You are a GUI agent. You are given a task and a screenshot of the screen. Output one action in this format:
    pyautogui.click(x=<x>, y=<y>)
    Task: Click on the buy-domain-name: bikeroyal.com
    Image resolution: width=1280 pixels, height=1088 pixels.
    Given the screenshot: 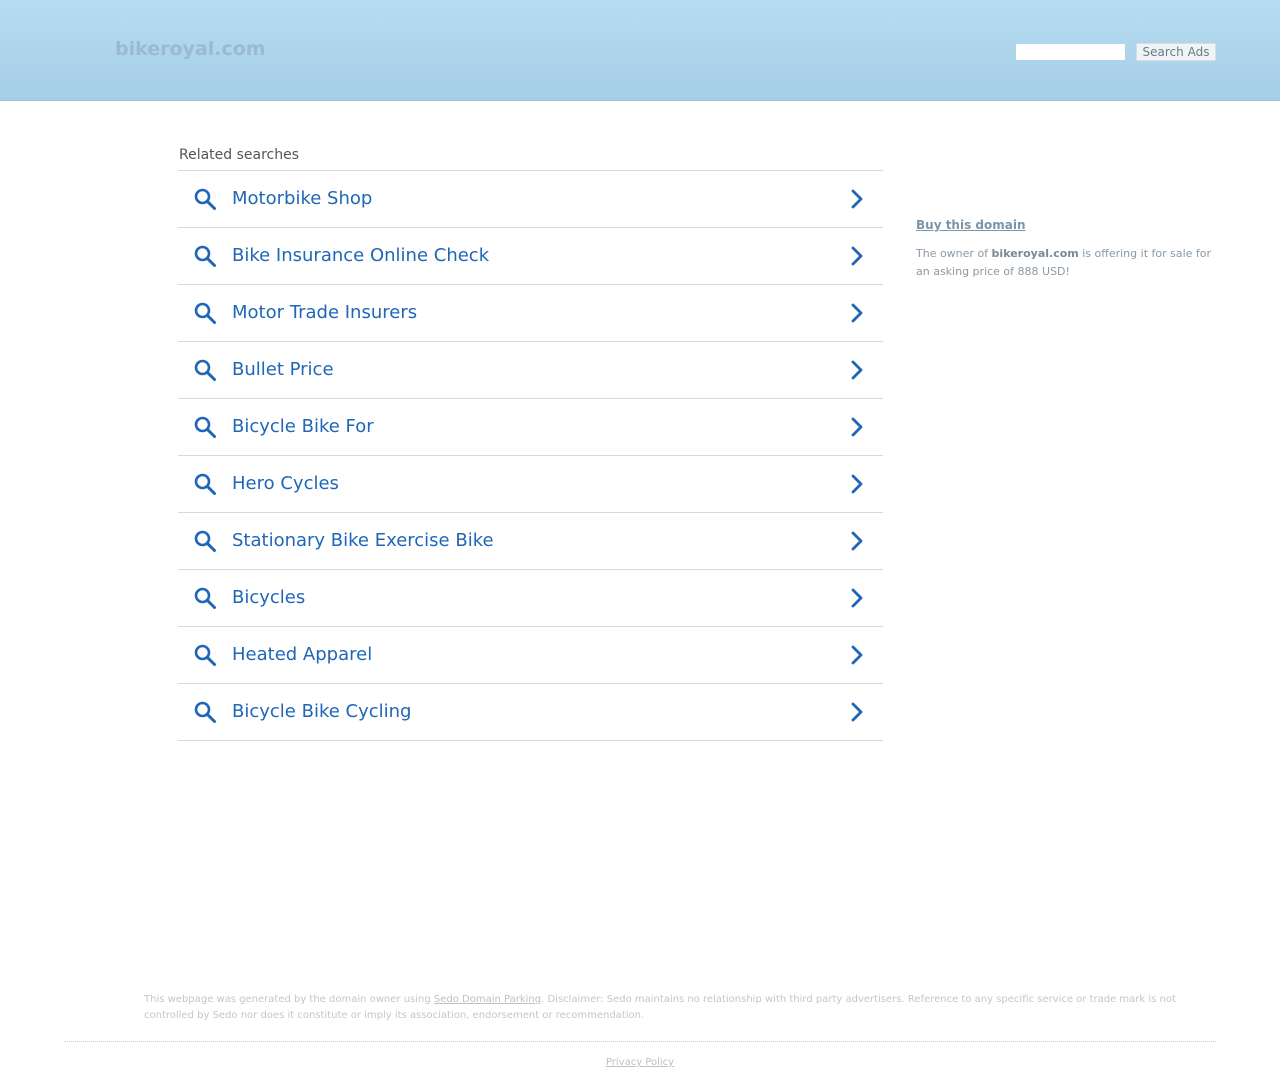 What is the action you would take?
    pyautogui.click(x=1035, y=253)
    